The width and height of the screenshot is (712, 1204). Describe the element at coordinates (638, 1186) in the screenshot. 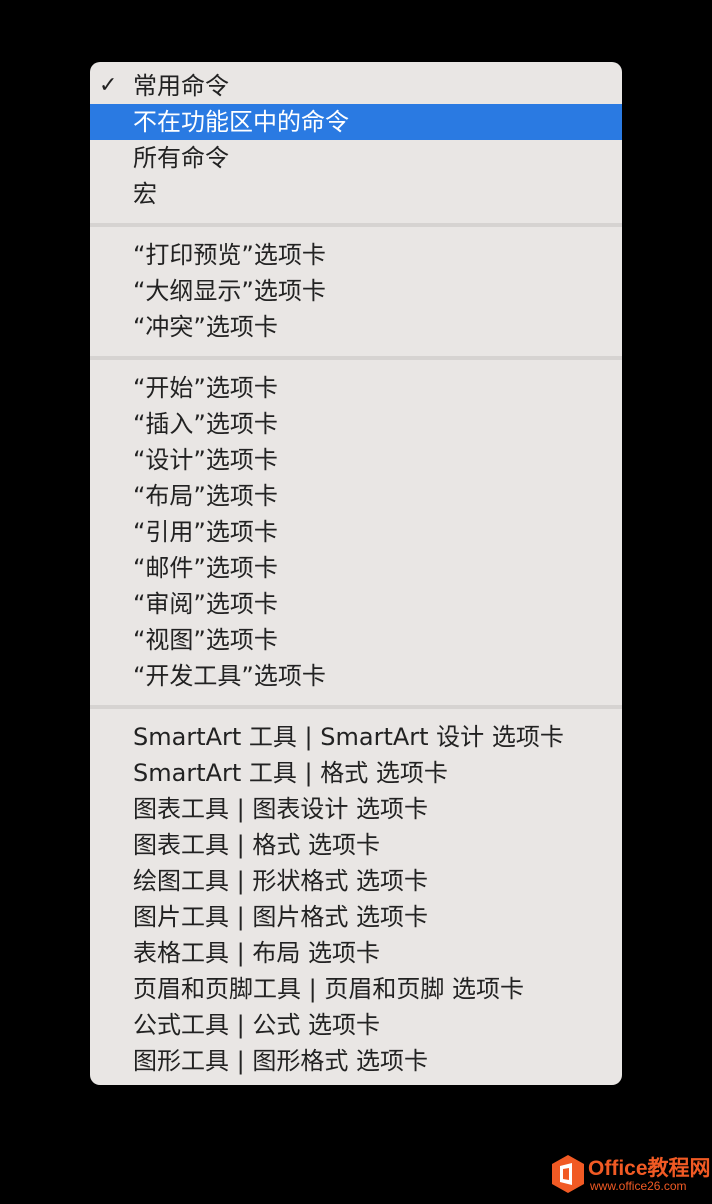

I see `watermark-url: www.office26.com` at that location.